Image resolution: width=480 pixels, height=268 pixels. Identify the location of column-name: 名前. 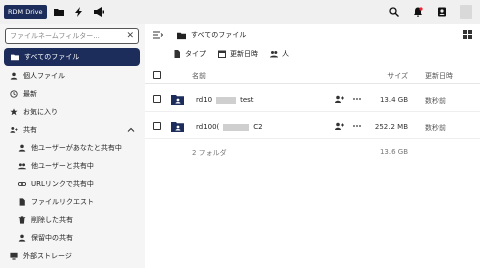
(199, 76).